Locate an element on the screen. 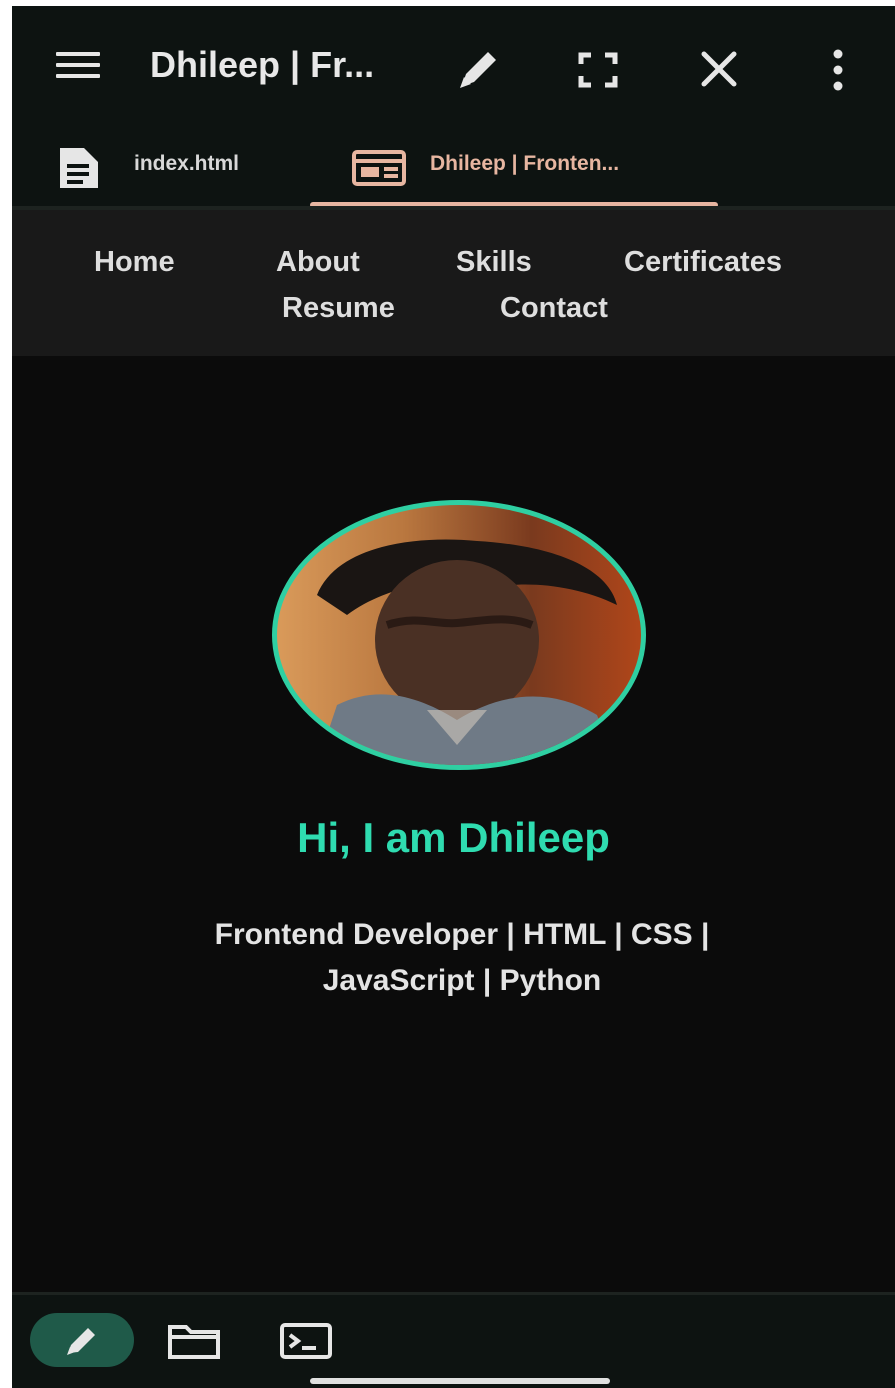 The width and height of the screenshot is (895, 1388). nav-link-contact: Contact is located at coordinates (554, 308).